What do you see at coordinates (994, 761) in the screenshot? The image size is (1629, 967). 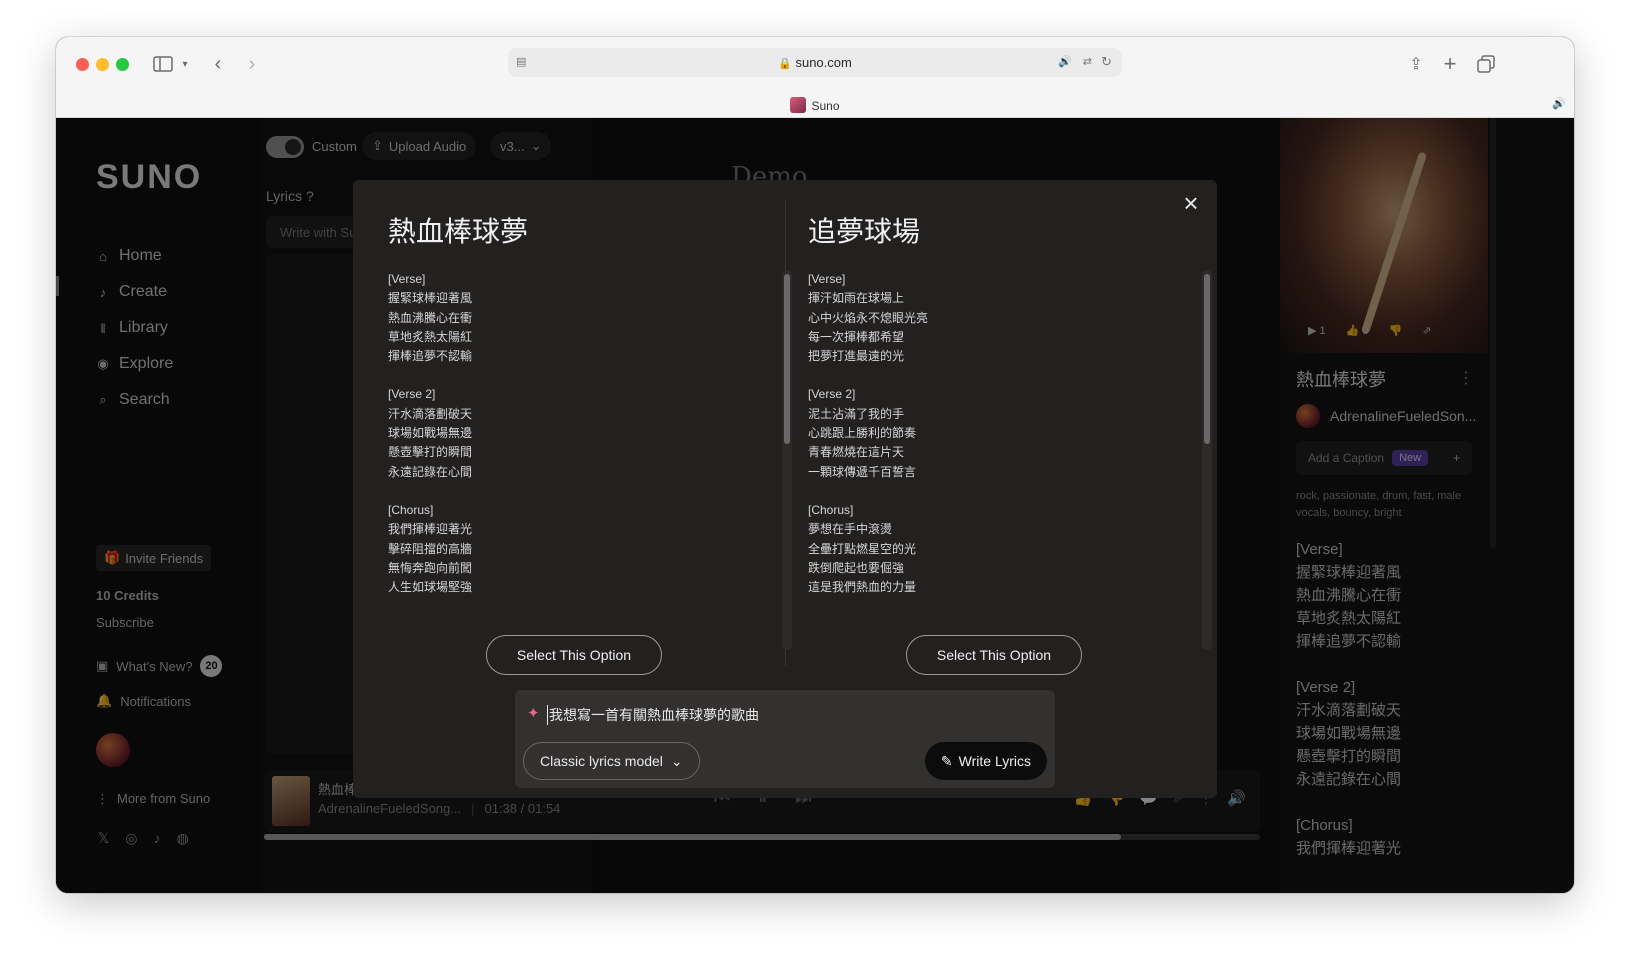 I see `write-lyrics-label: Write Lyrics` at bounding box center [994, 761].